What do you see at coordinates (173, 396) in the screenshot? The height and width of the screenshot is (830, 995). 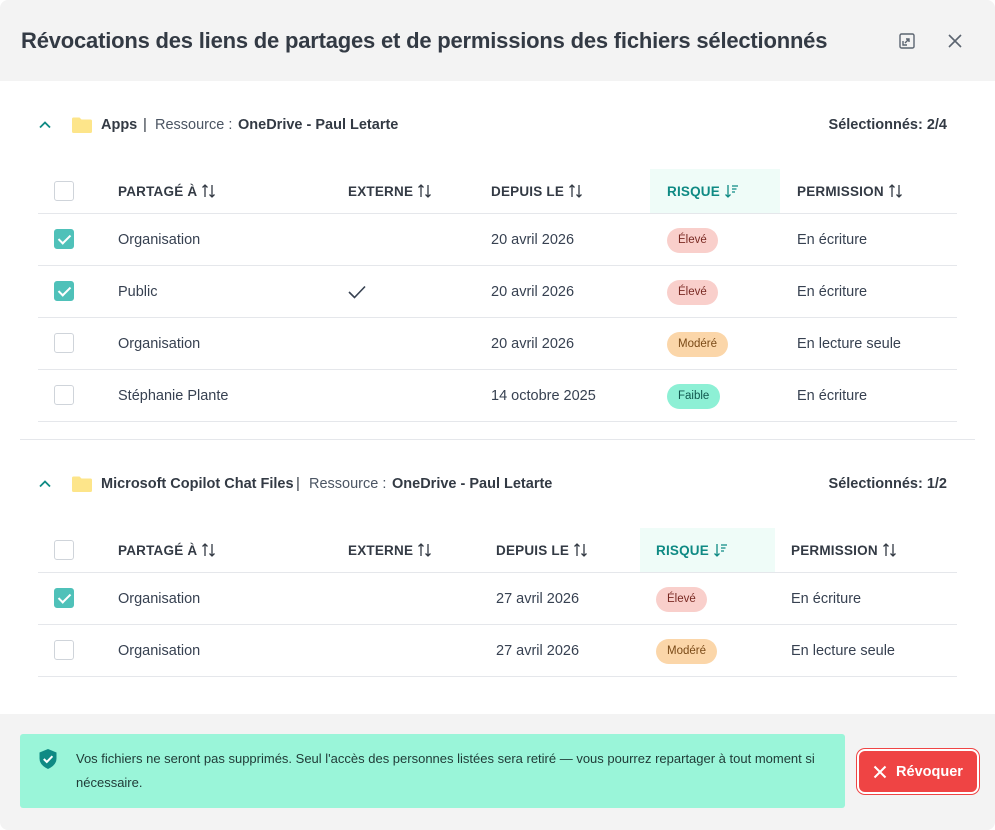 I see `shared-to-cell: Stéphanie Plante` at bounding box center [173, 396].